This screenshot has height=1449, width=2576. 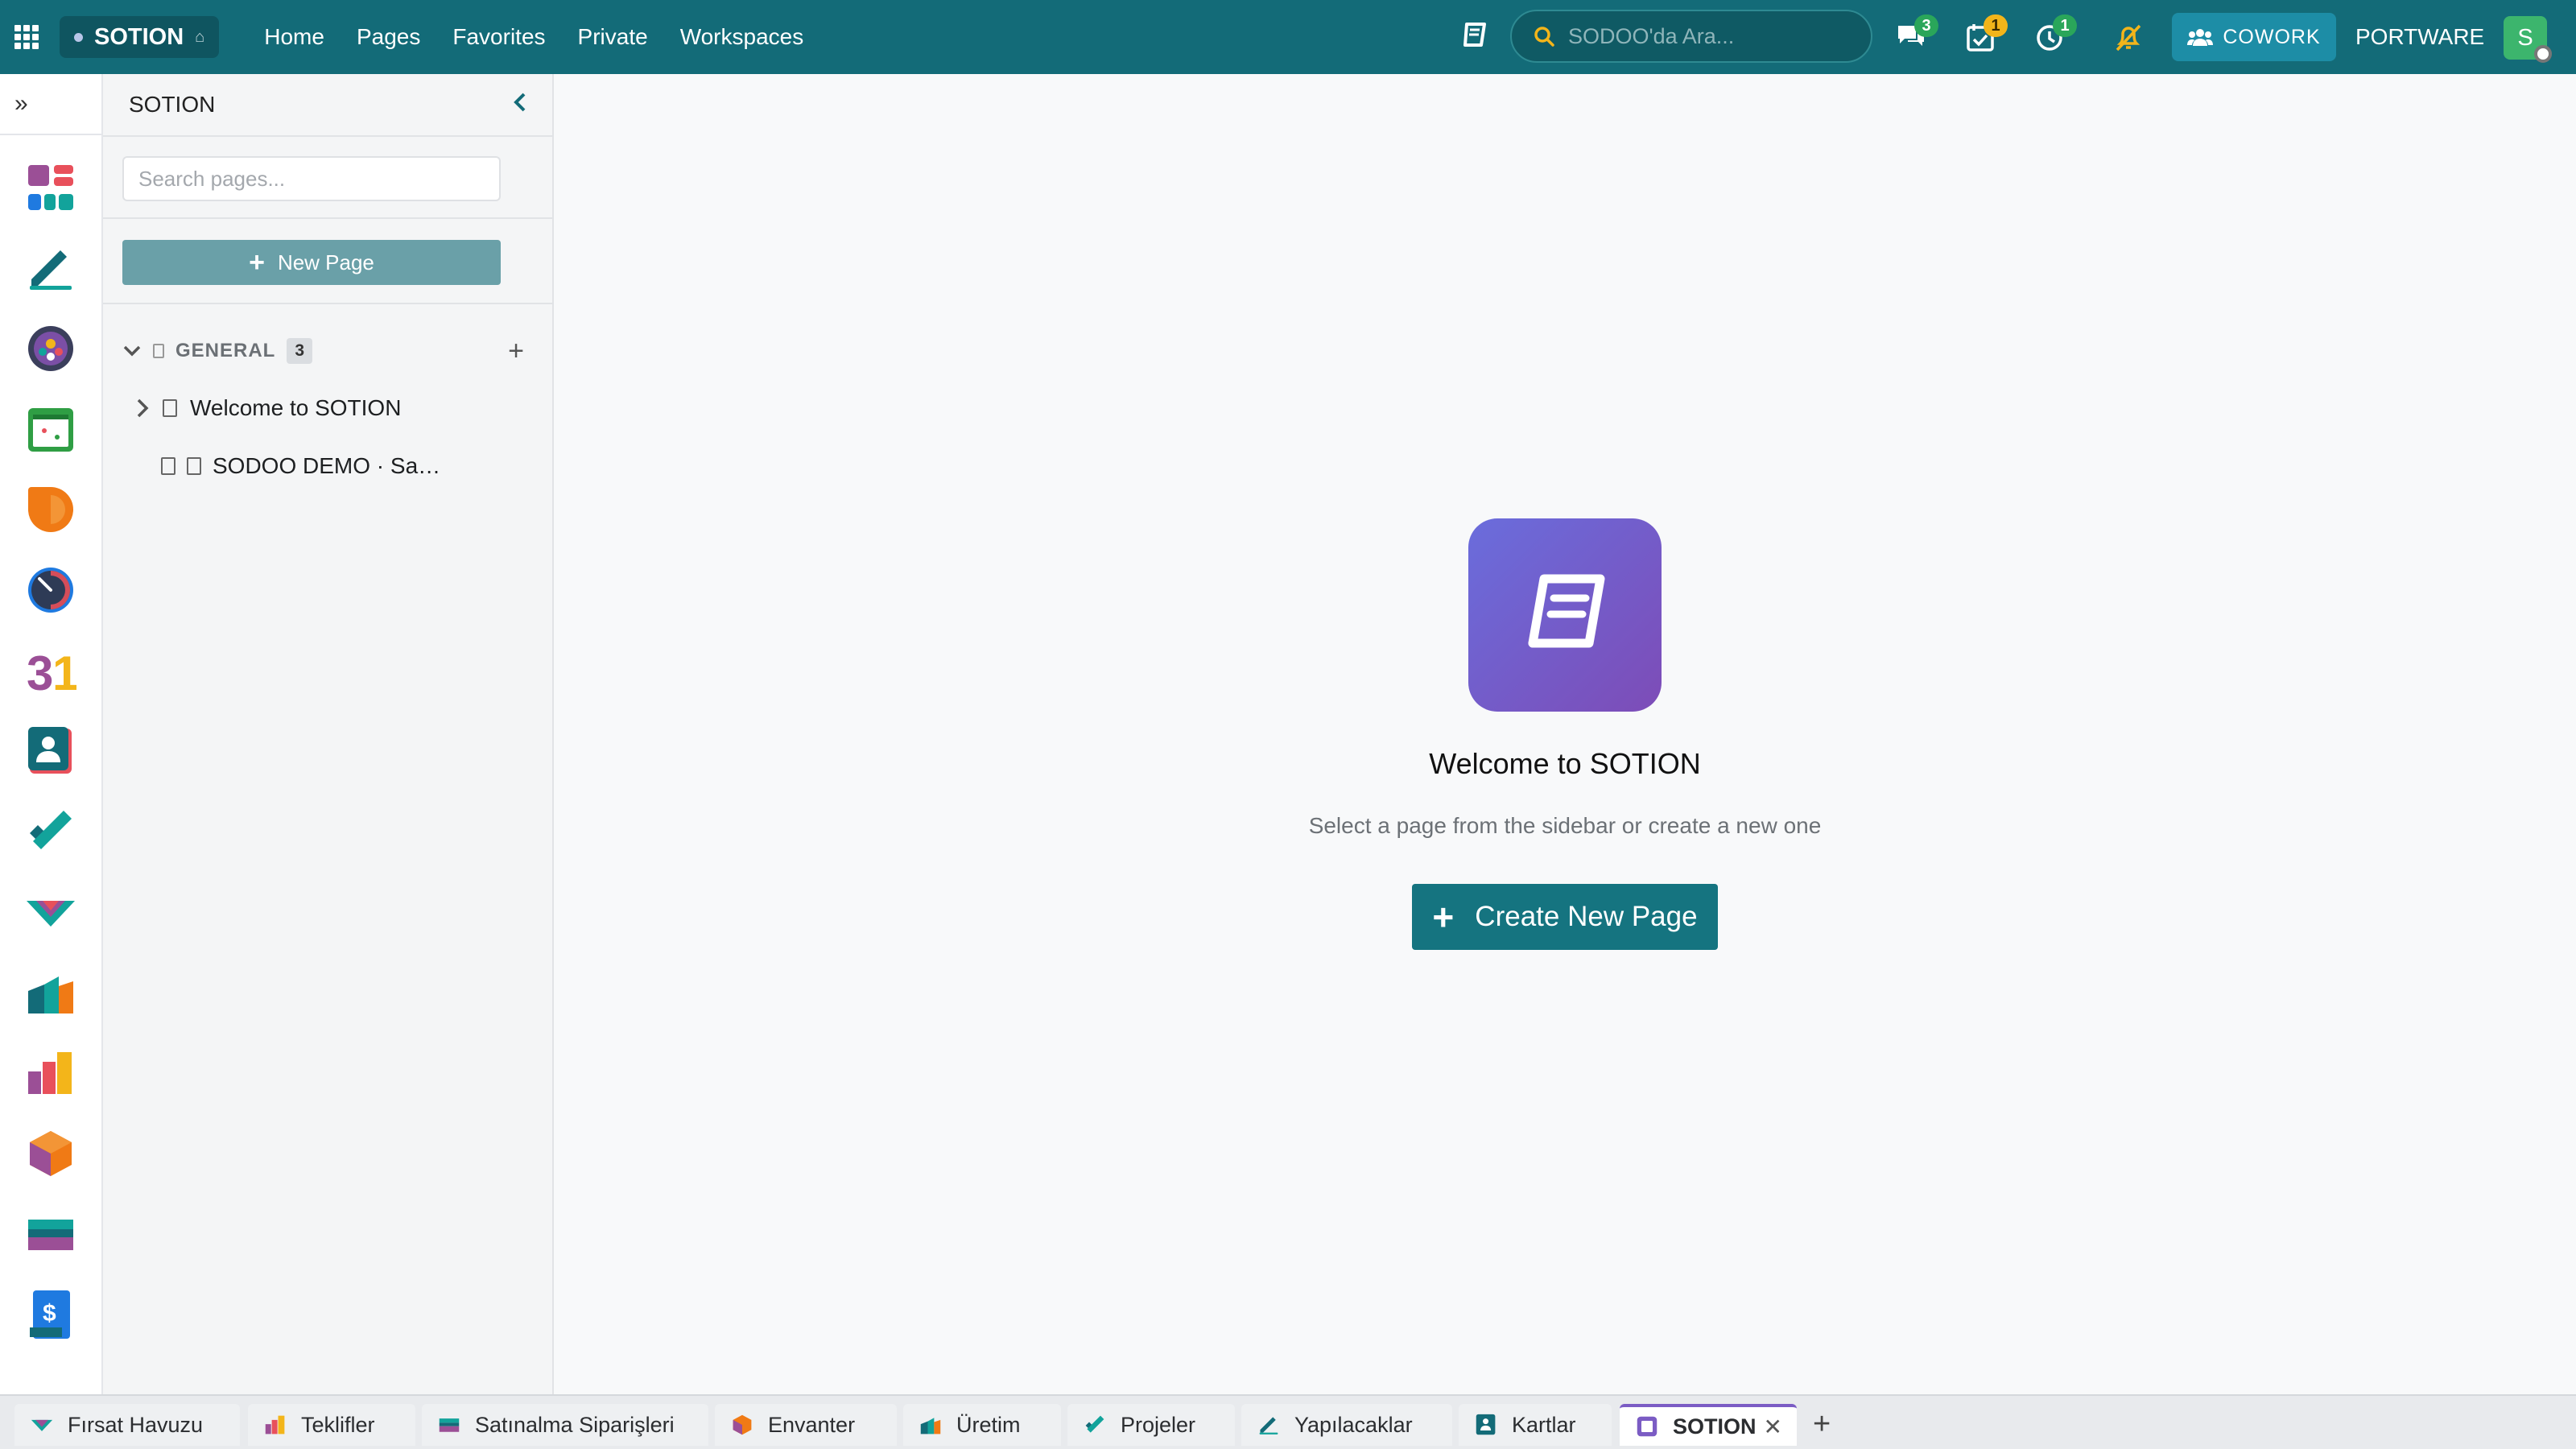 I want to click on svg-text: 1, so click(x=64, y=671).